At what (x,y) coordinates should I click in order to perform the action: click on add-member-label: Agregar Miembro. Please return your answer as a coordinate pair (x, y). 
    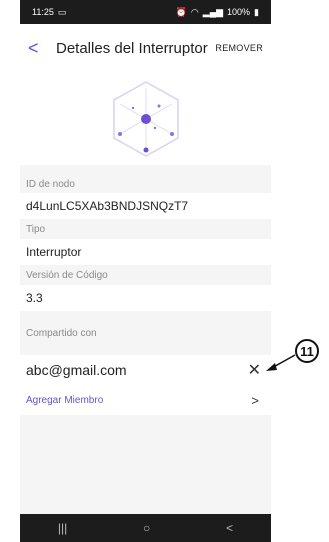
    Looking at the image, I should click on (65, 400).